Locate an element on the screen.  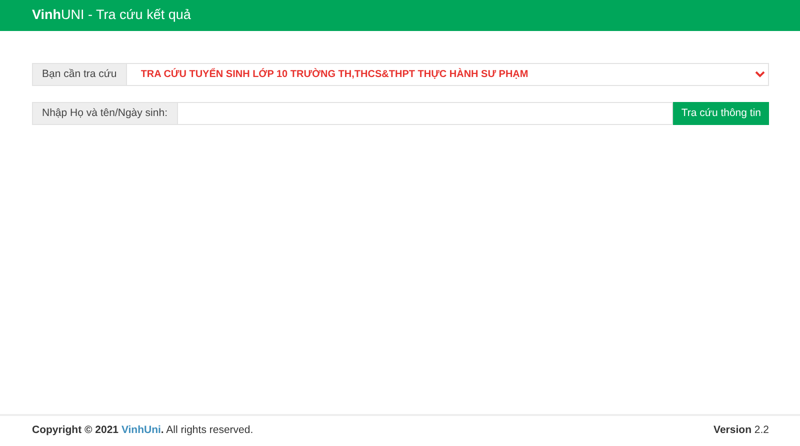
version-text: Version 2.2 is located at coordinates (741, 430).